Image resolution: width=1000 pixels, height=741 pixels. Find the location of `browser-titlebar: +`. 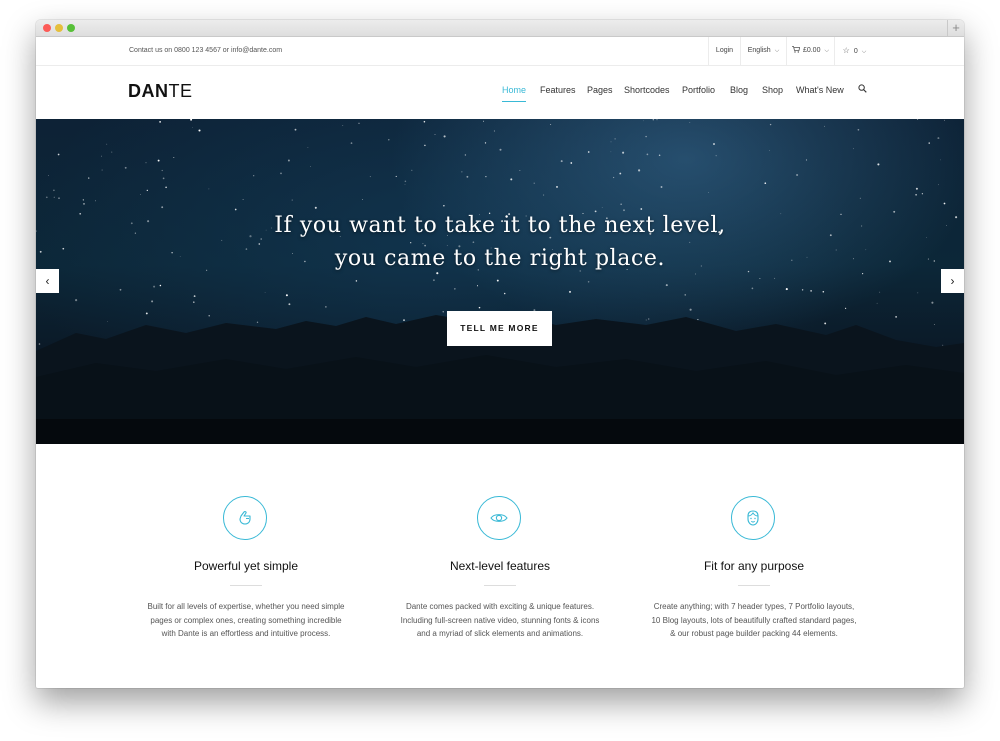

browser-titlebar: + is located at coordinates (500, 28).